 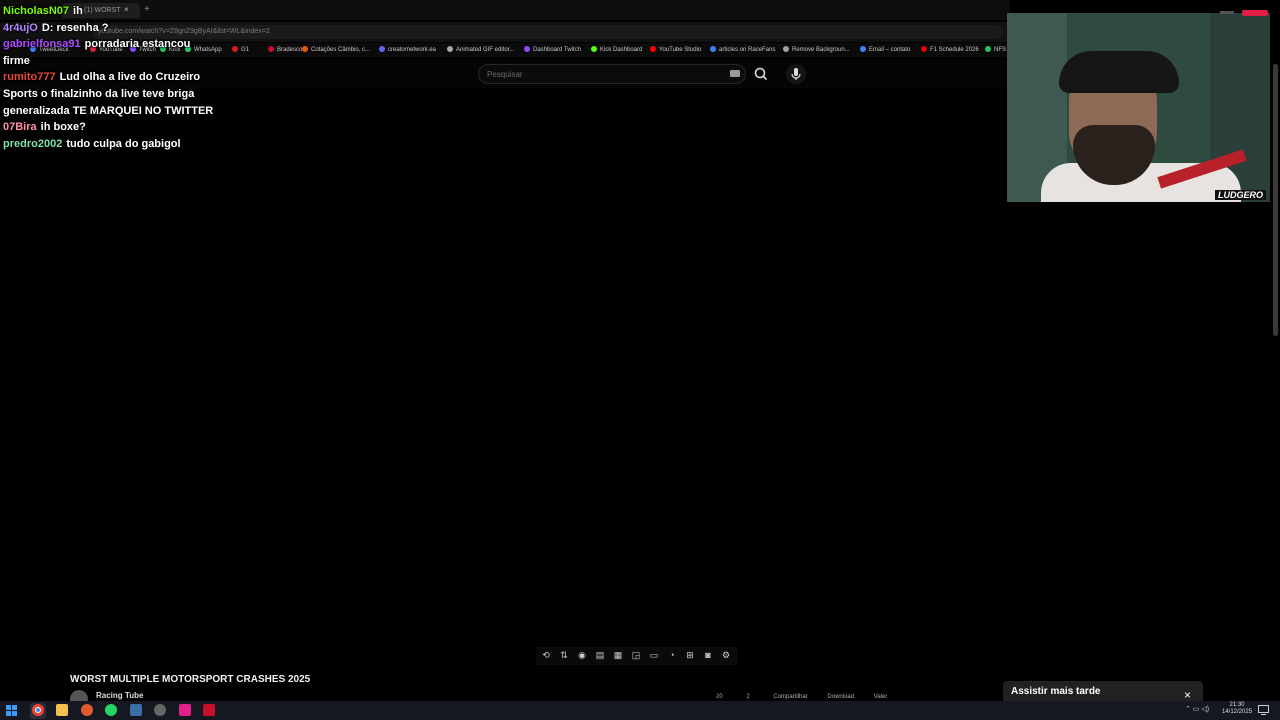 What do you see at coordinates (546, 655) in the screenshot?
I see `loop-icon: ⟲` at bounding box center [546, 655].